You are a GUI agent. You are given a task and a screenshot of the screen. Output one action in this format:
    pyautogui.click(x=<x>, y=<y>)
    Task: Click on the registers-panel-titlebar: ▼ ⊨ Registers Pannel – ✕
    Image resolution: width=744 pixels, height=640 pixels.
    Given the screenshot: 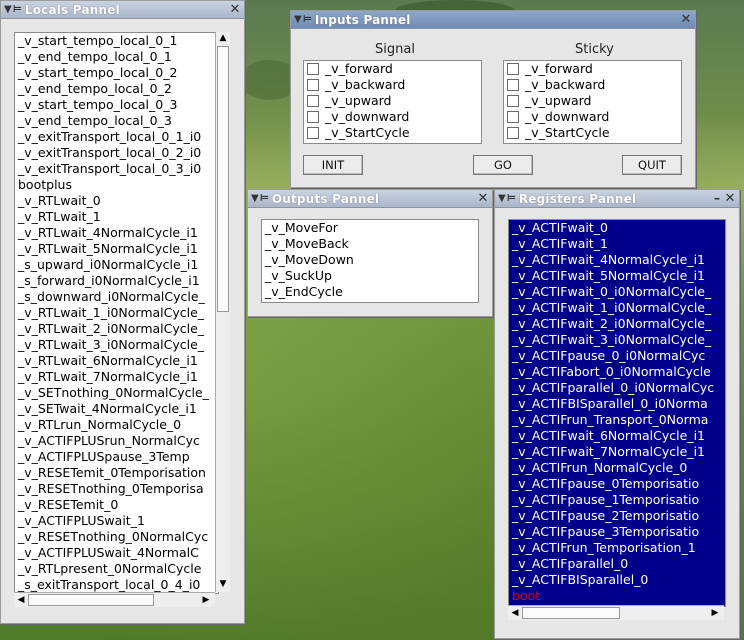 What is the action you would take?
    pyautogui.click(x=617, y=199)
    